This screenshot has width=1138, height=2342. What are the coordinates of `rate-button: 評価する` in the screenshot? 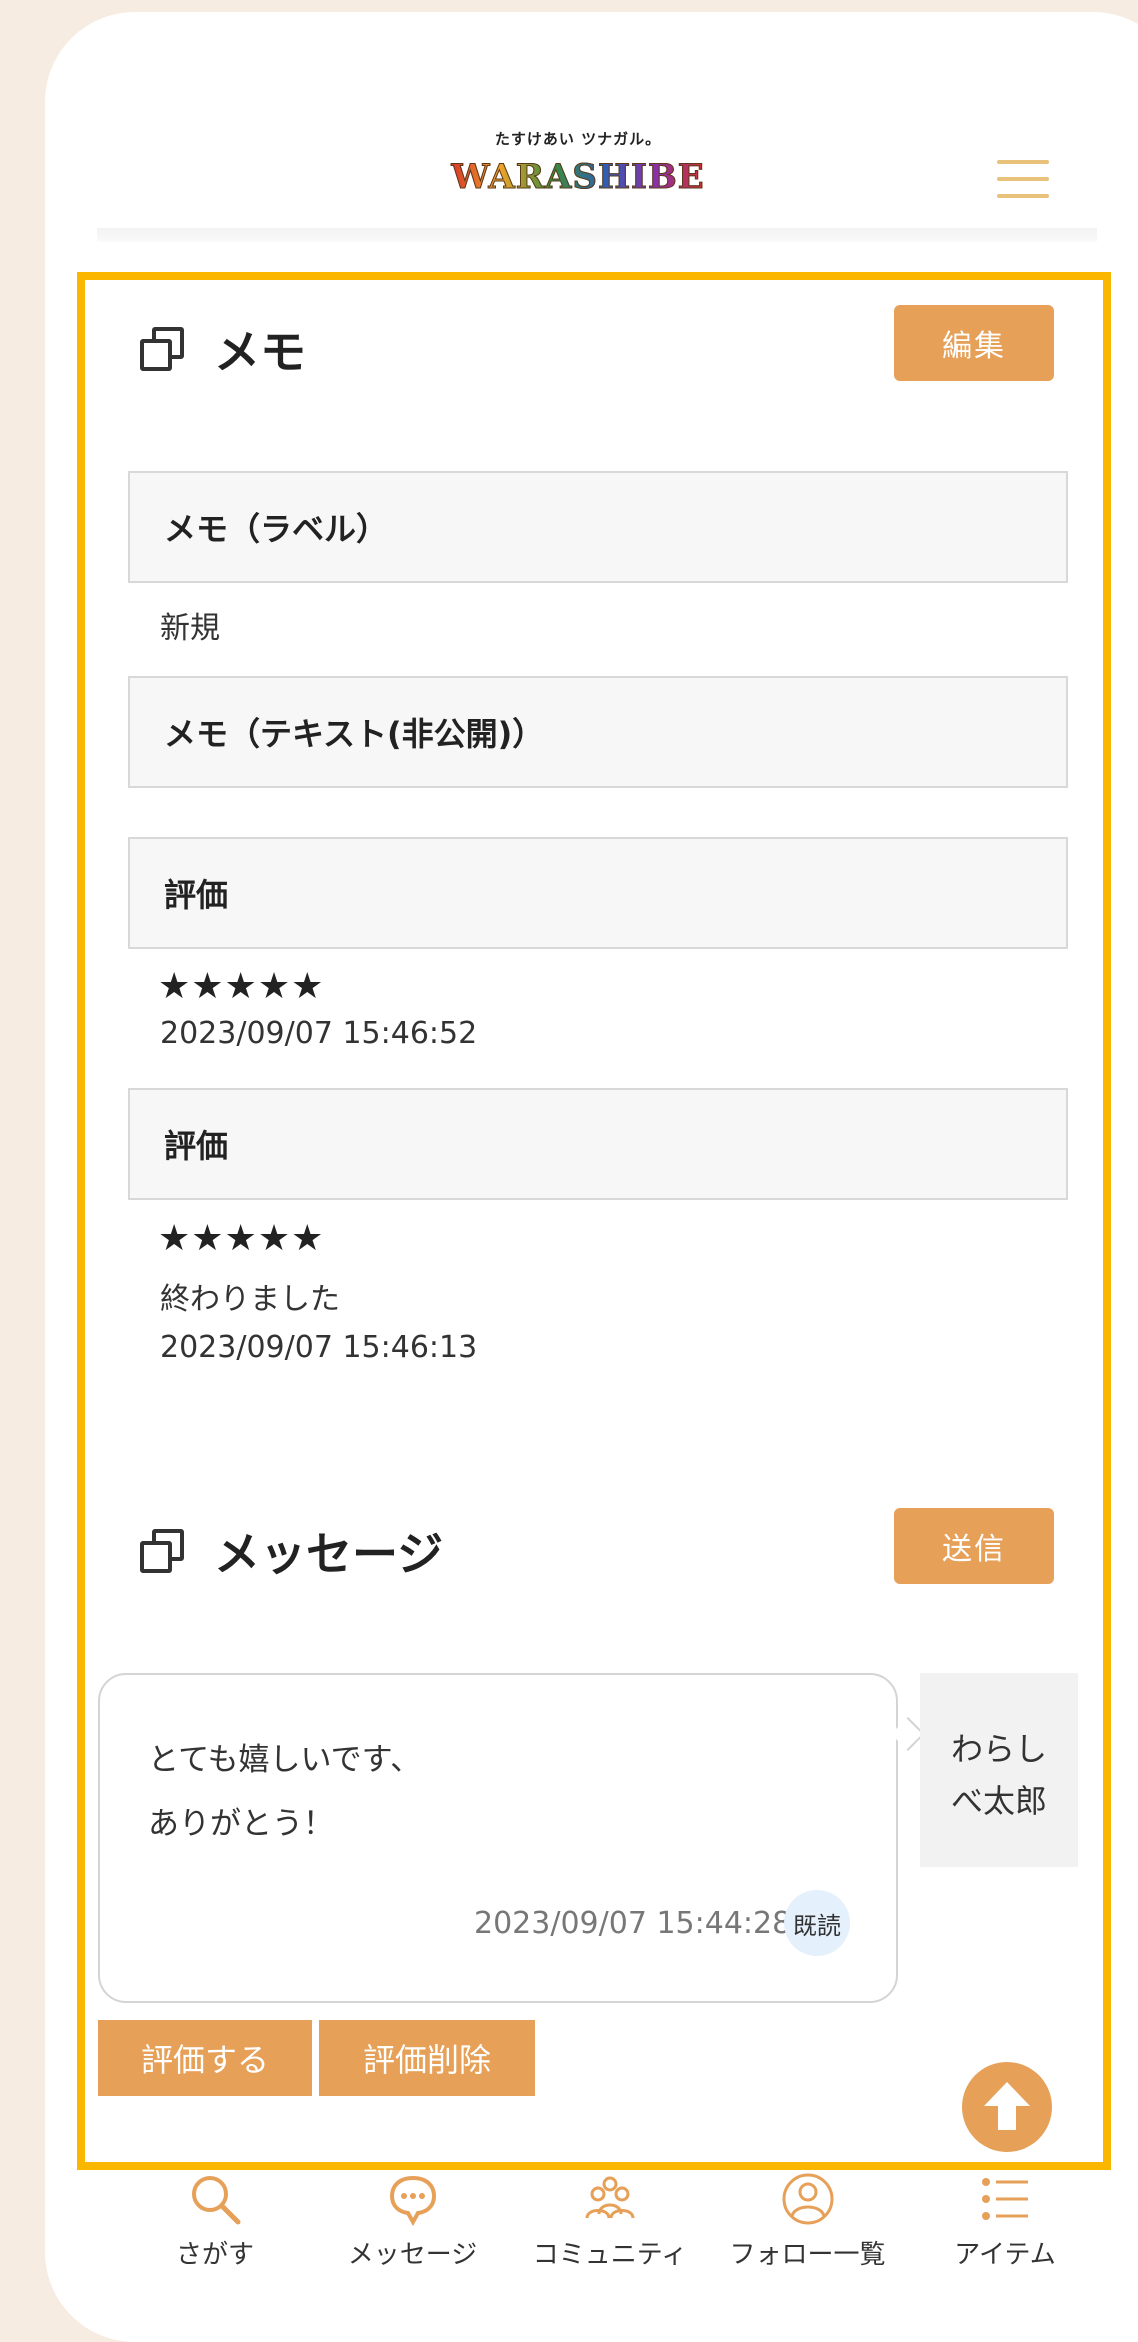 It's located at (205, 2058).